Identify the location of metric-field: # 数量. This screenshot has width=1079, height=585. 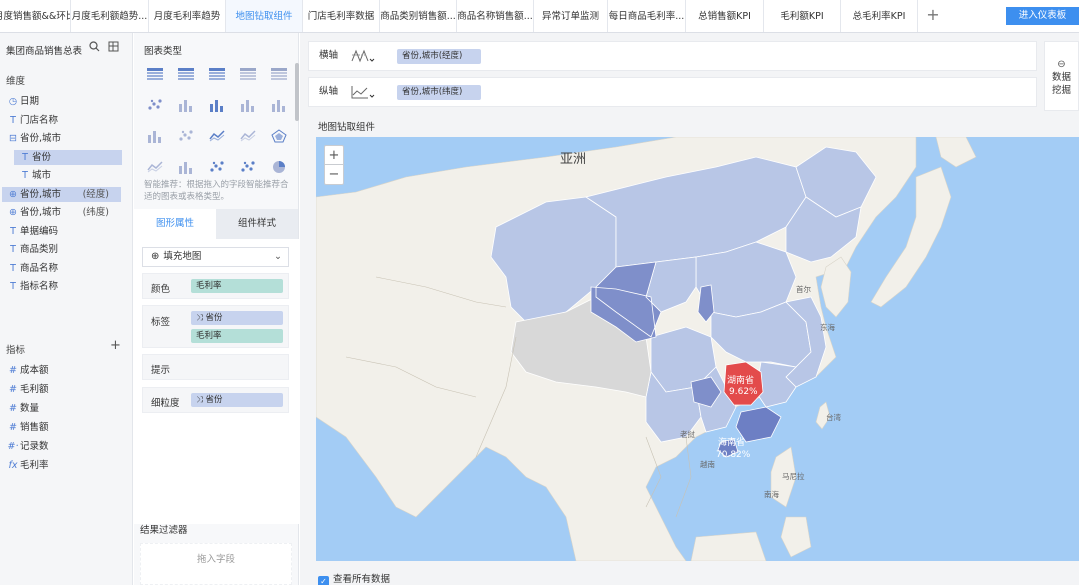
(61, 408).